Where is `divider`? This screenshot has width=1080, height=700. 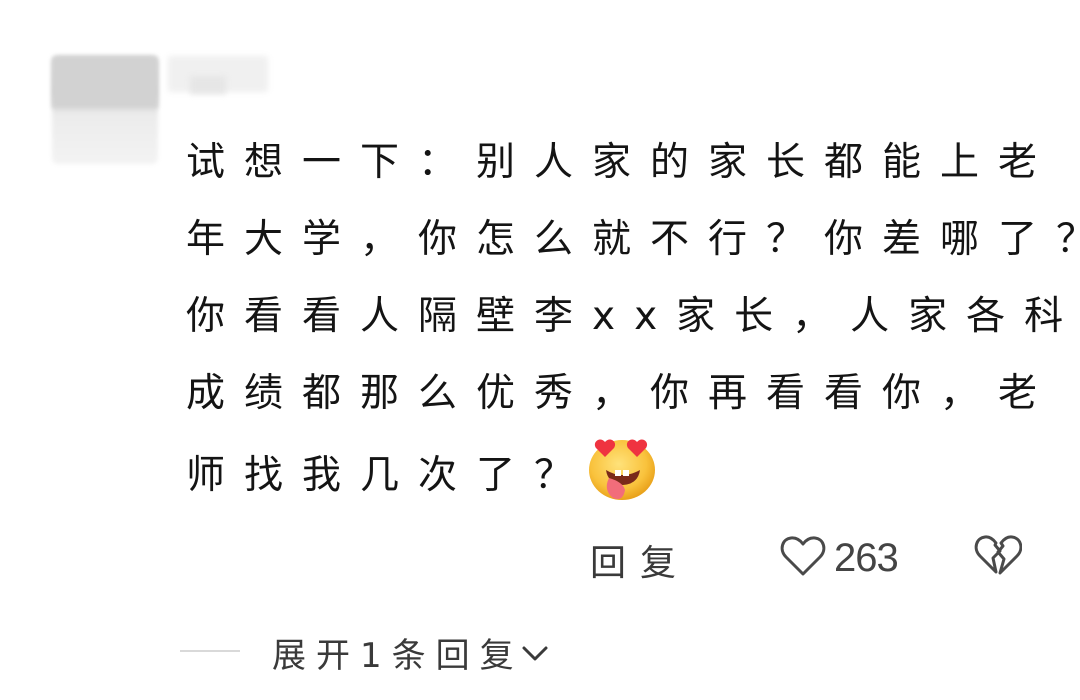 divider is located at coordinates (210, 651).